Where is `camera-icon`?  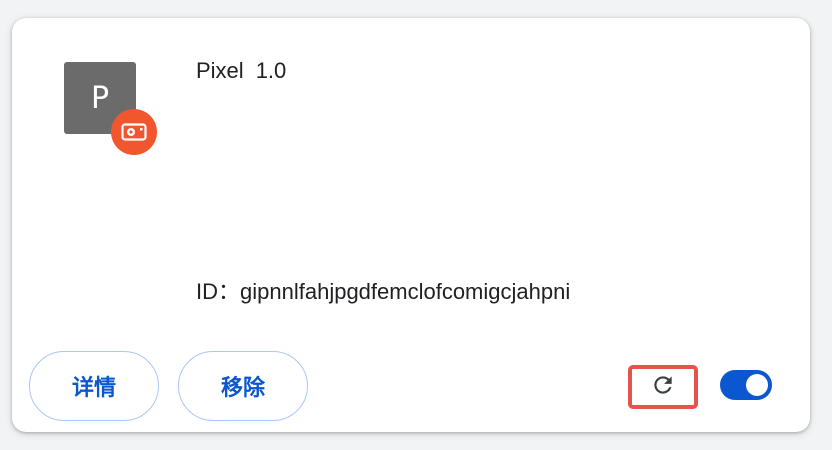
camera-icon is located at coordinates (134, 132).